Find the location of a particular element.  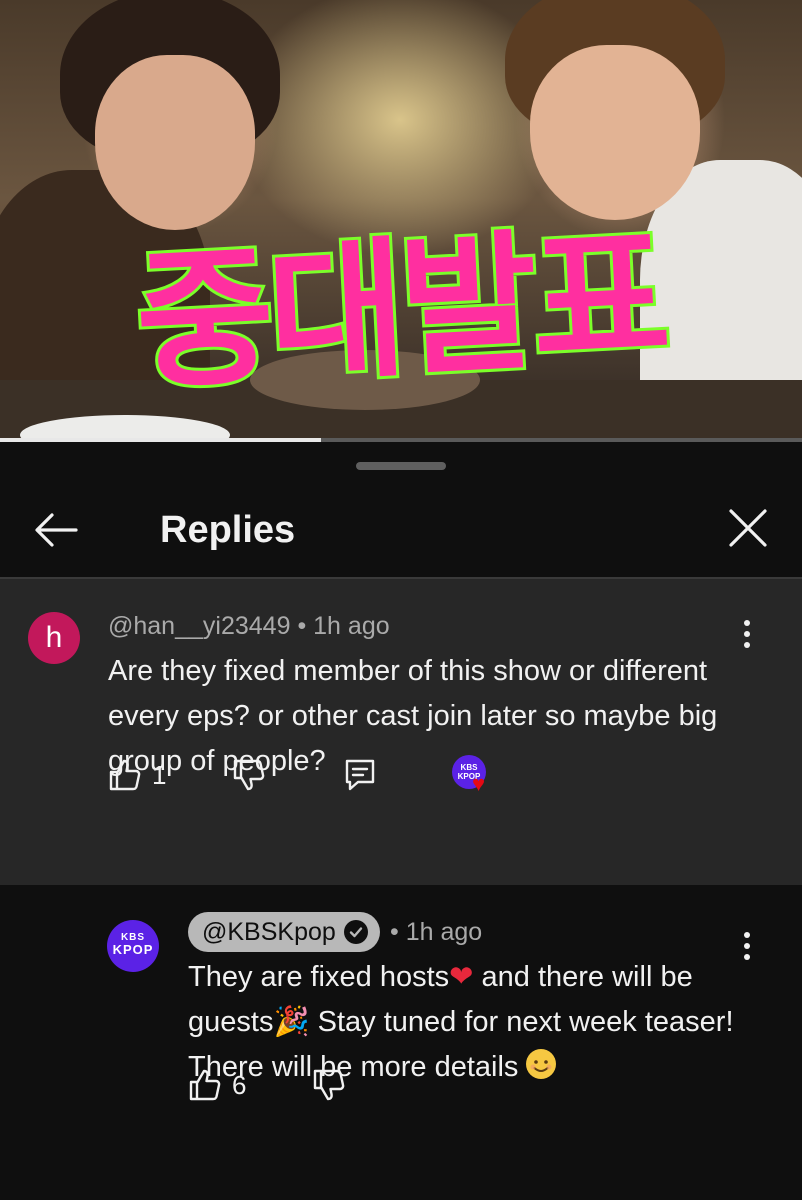

creator-heart-badge: KBS KPOP ♥ is located at coordinates (474, 777).